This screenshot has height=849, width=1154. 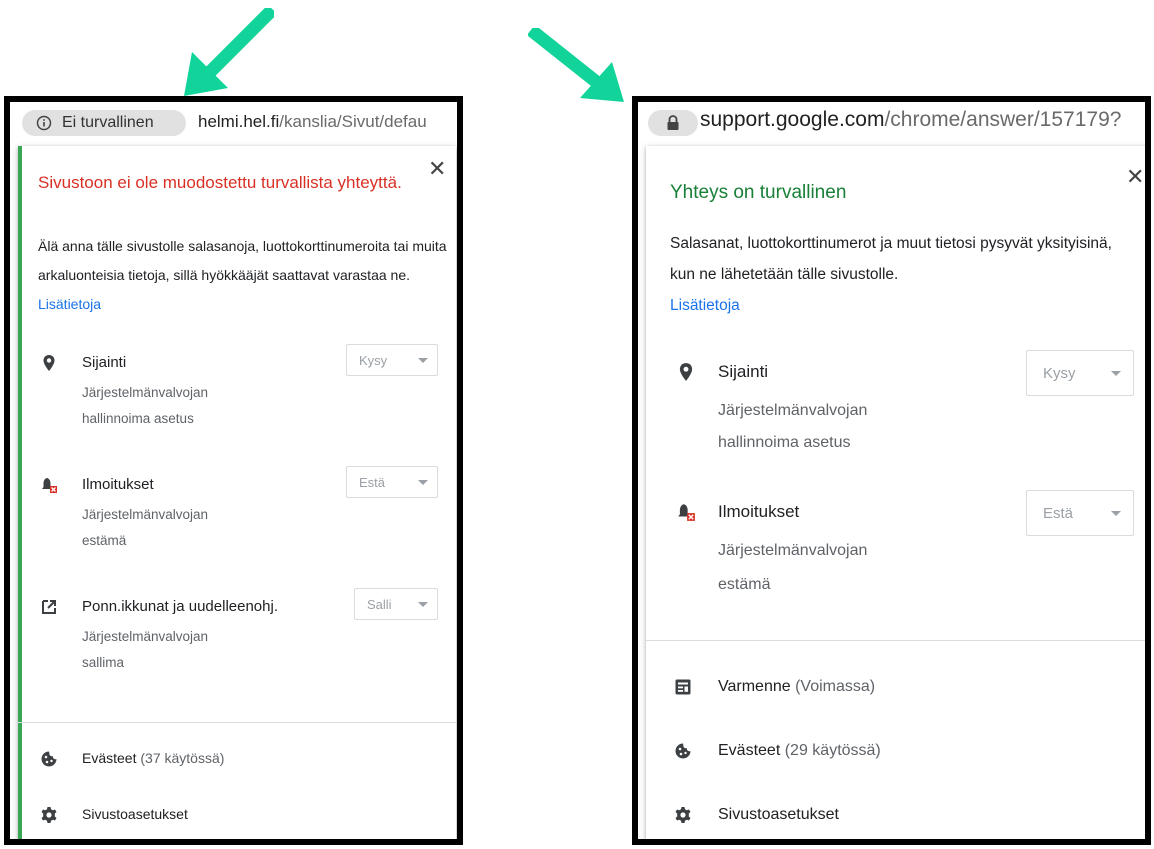 I want to click on not-secure-label: Ei turvallinen, so click(x=108, y=122).